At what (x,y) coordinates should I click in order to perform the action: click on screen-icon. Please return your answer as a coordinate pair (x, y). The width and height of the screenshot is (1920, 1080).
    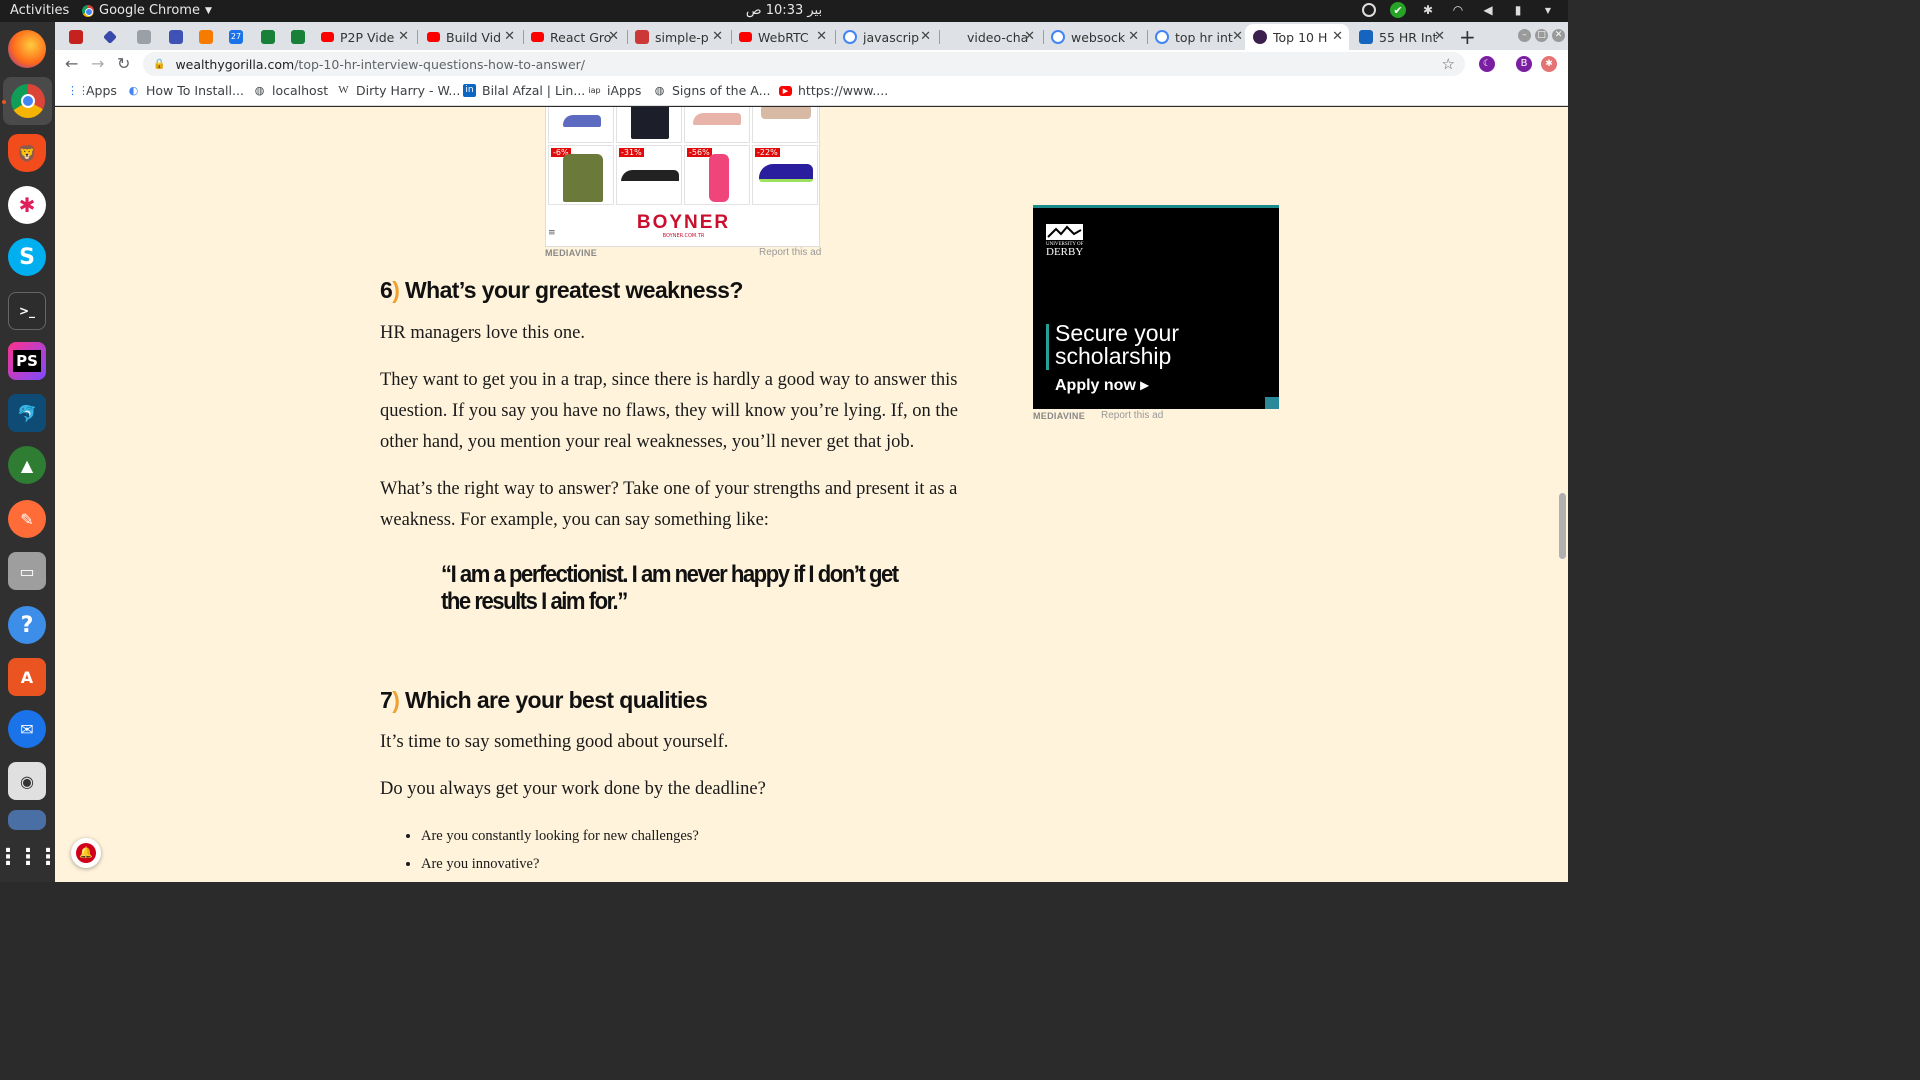
    Looking at the image, I should click on (27, 820).